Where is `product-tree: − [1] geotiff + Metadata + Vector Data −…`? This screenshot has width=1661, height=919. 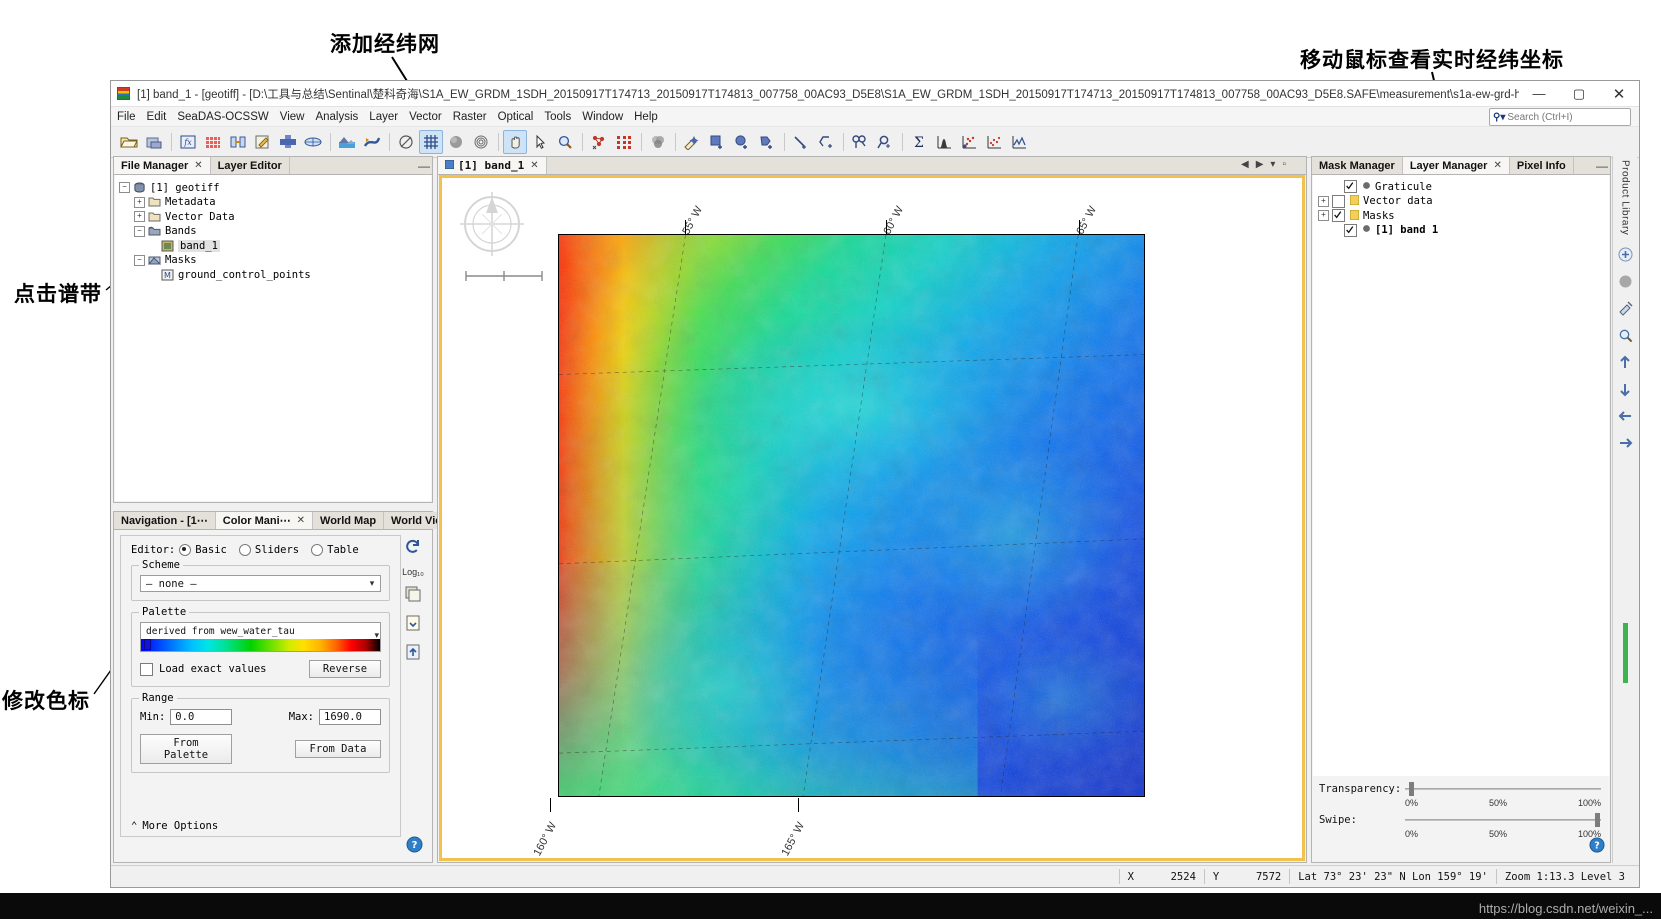
product-tree: − [1] geotiff + Metadata + Vector Data −… is located at coordinates (273, 338).